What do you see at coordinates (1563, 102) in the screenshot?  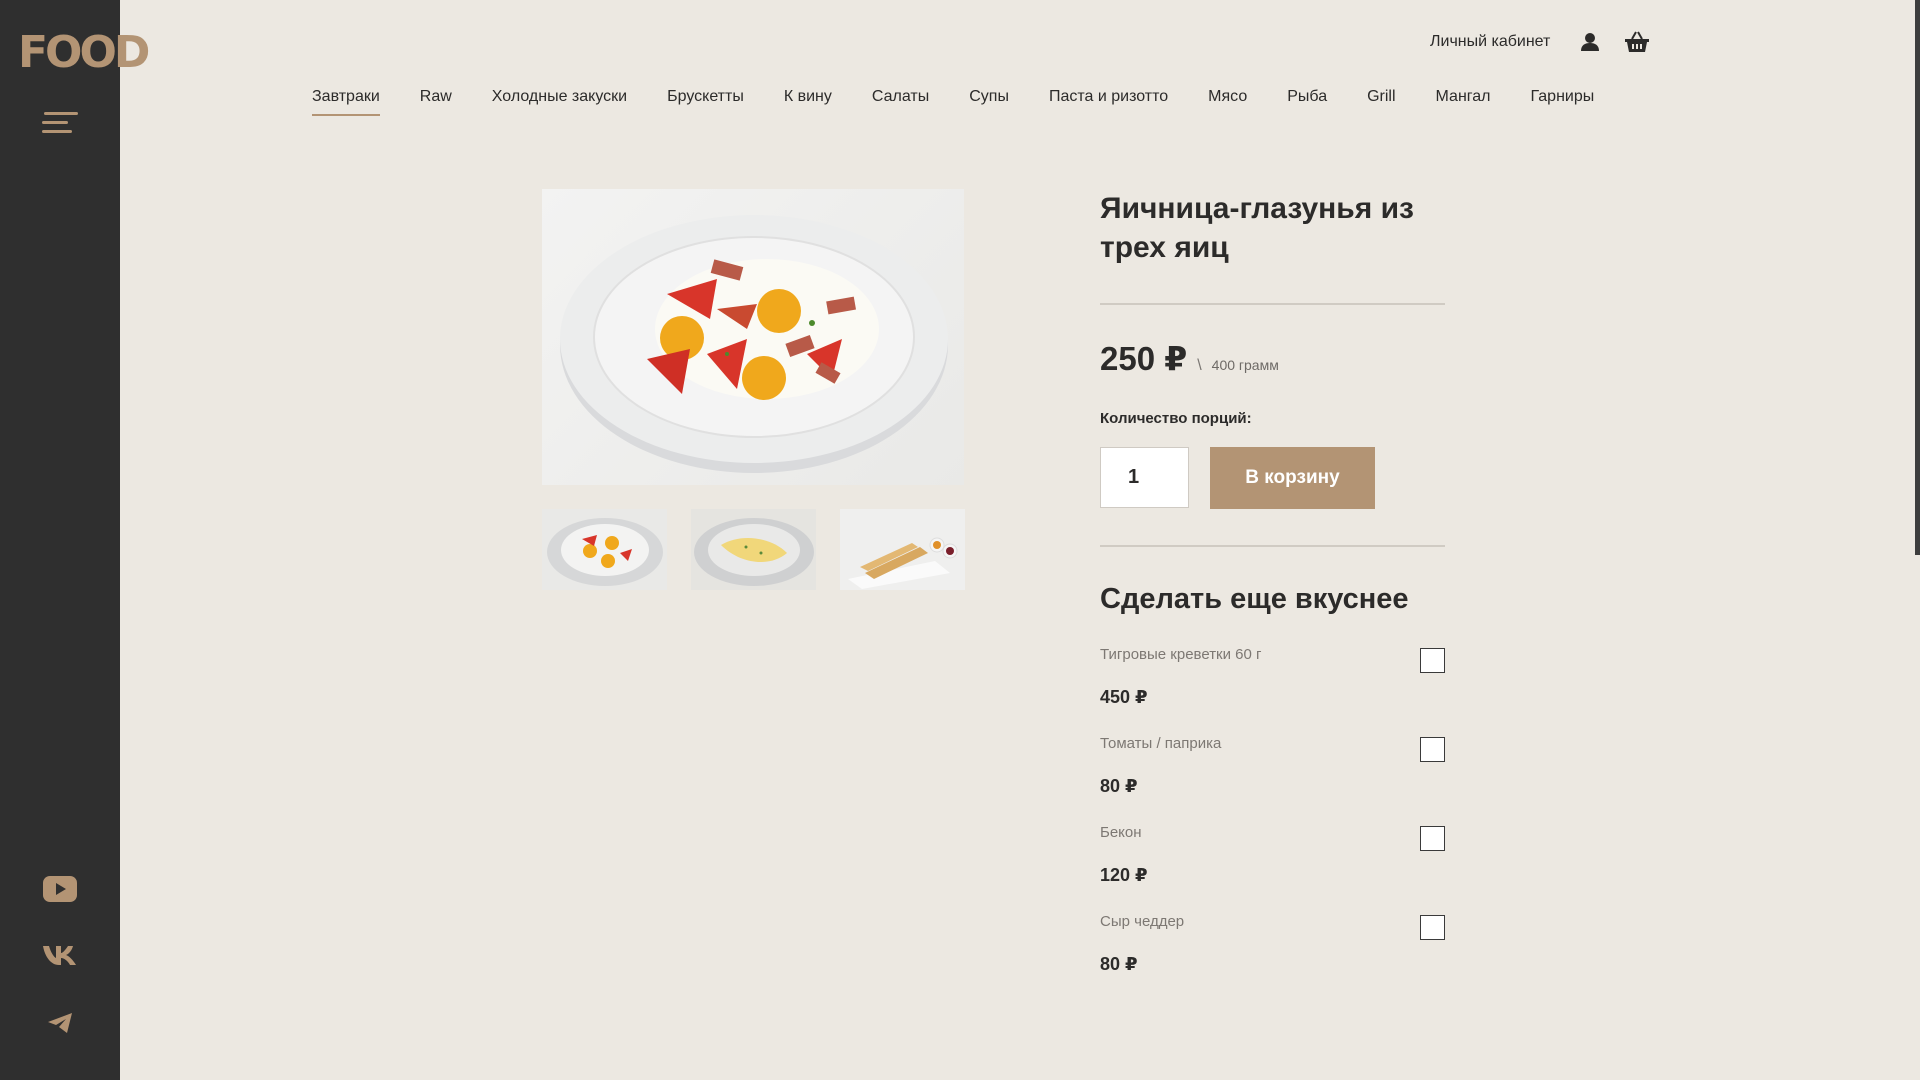 I see `category-tab-sides: Гарниры` at bounding box center [1563, 102].